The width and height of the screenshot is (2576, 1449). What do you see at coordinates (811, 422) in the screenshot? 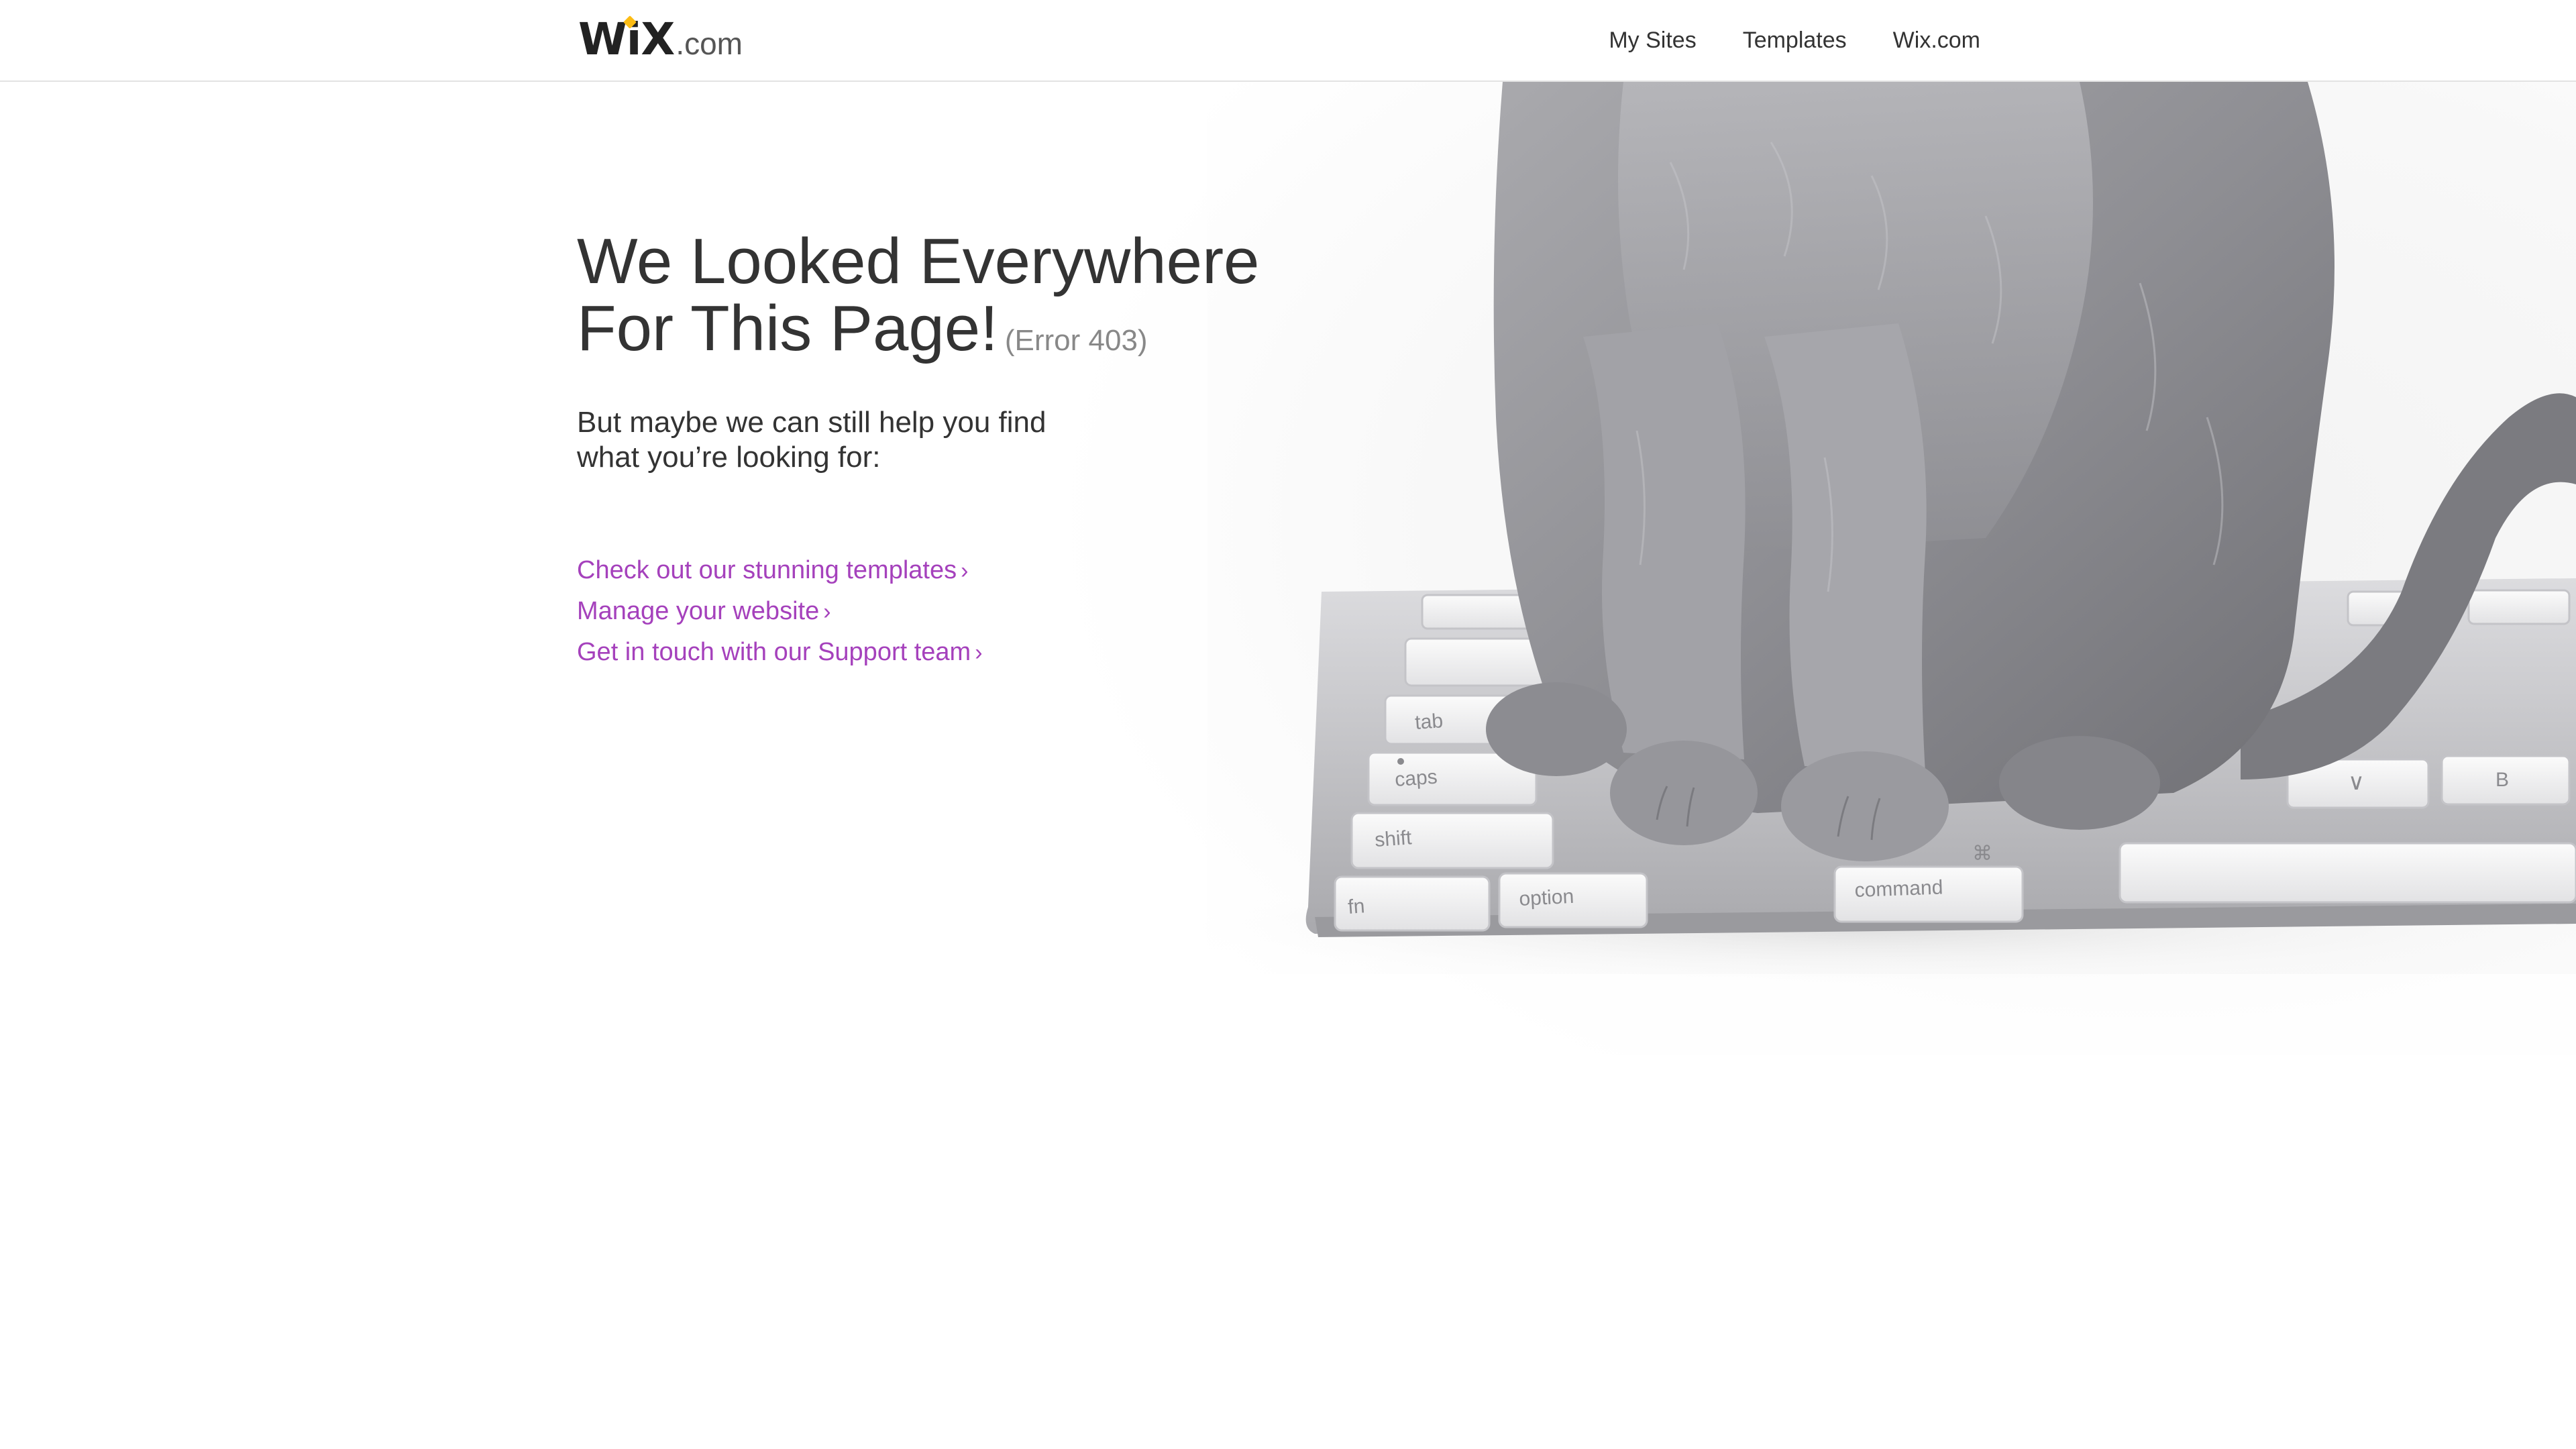
I see `subtext-line-1: But maybe we can still help you find` at bounding box center [811, 422].